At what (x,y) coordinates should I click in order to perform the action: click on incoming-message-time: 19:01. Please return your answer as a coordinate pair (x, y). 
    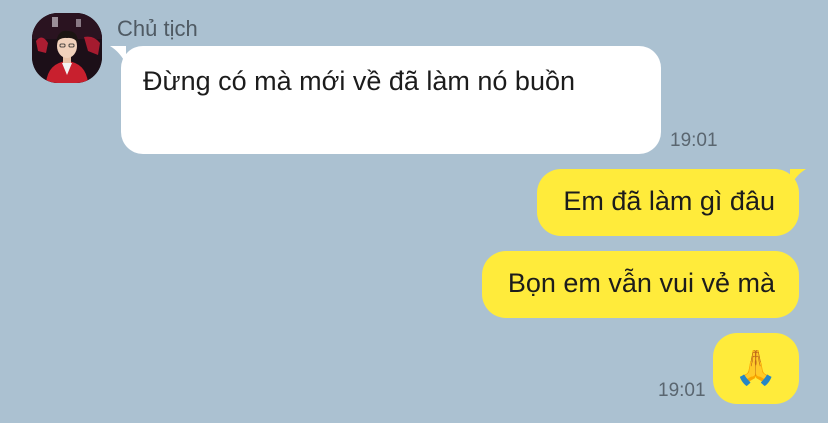
    Looking at the image, I should click on (694, 140).